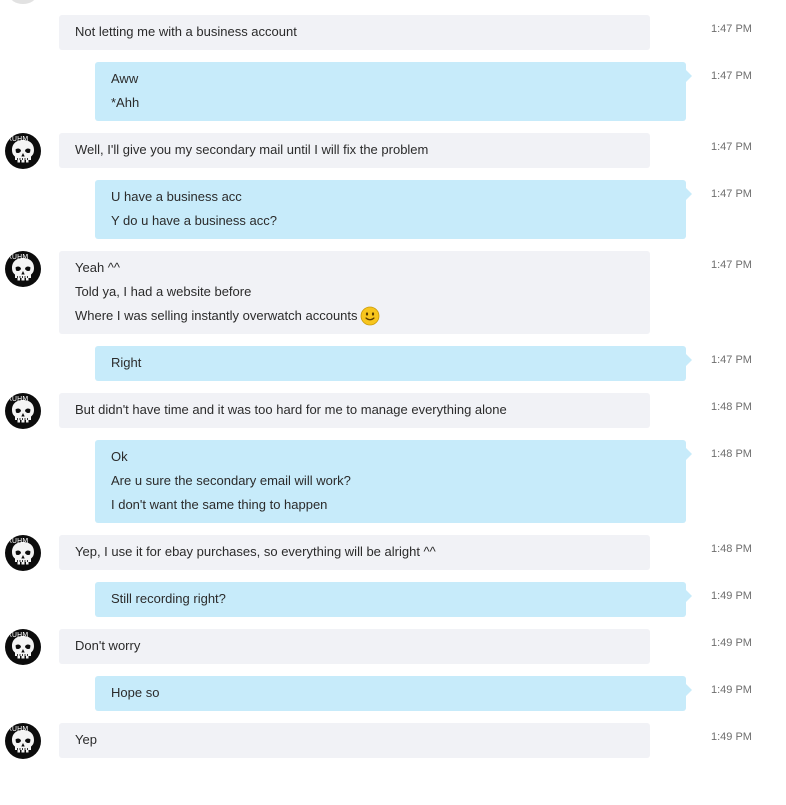  Describe the element at coordinates (219, 504) in the screenshot. I see `message-text: I don't want the same thing to happen` at that location.